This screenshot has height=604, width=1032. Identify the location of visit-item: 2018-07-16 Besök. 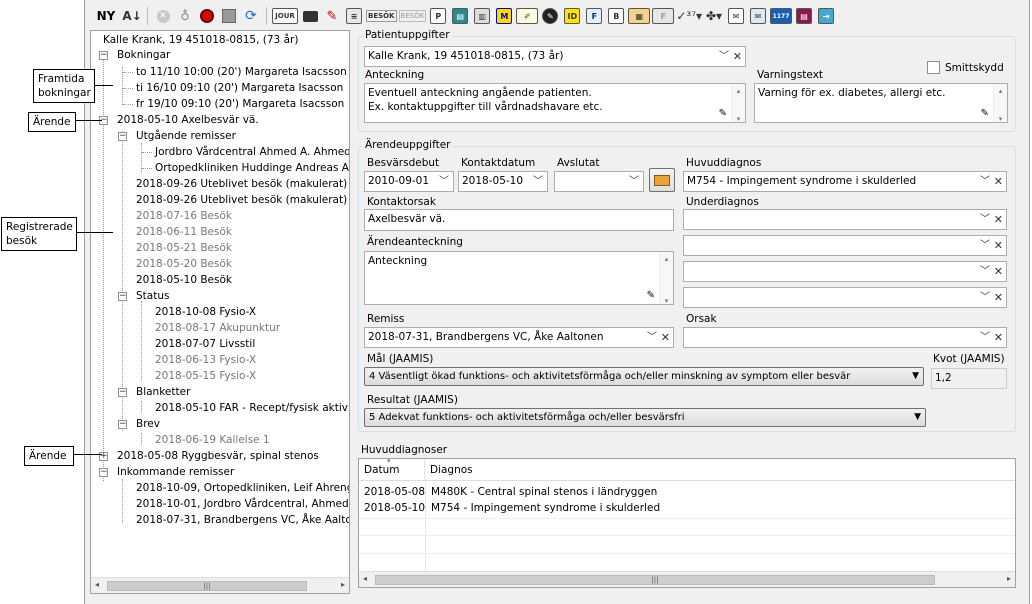
(184, 216).